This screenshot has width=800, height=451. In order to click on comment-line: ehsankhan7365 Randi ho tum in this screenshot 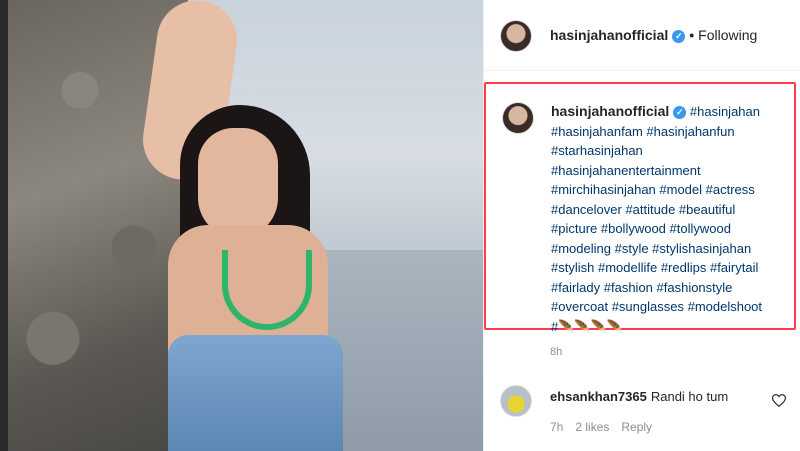, I will do `click(639, 396)`.